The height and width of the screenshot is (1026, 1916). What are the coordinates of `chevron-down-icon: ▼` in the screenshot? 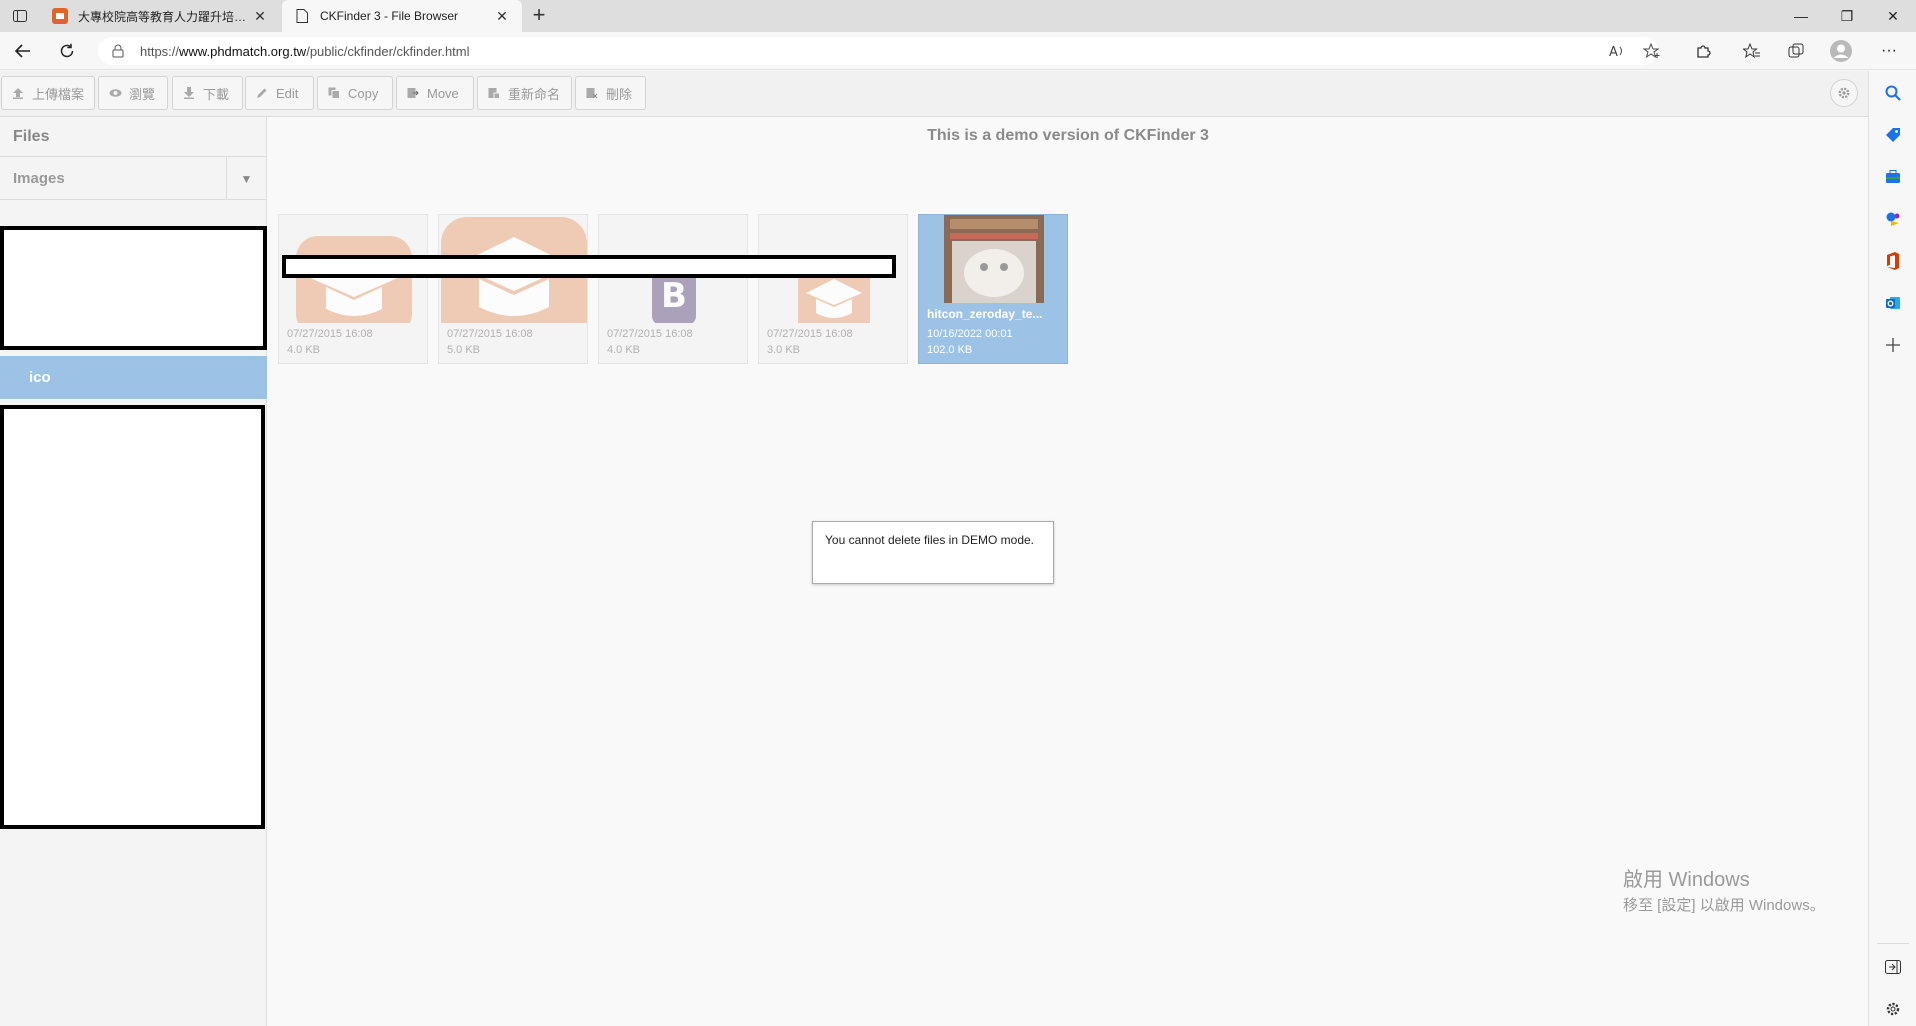 It's located at (246, 178).